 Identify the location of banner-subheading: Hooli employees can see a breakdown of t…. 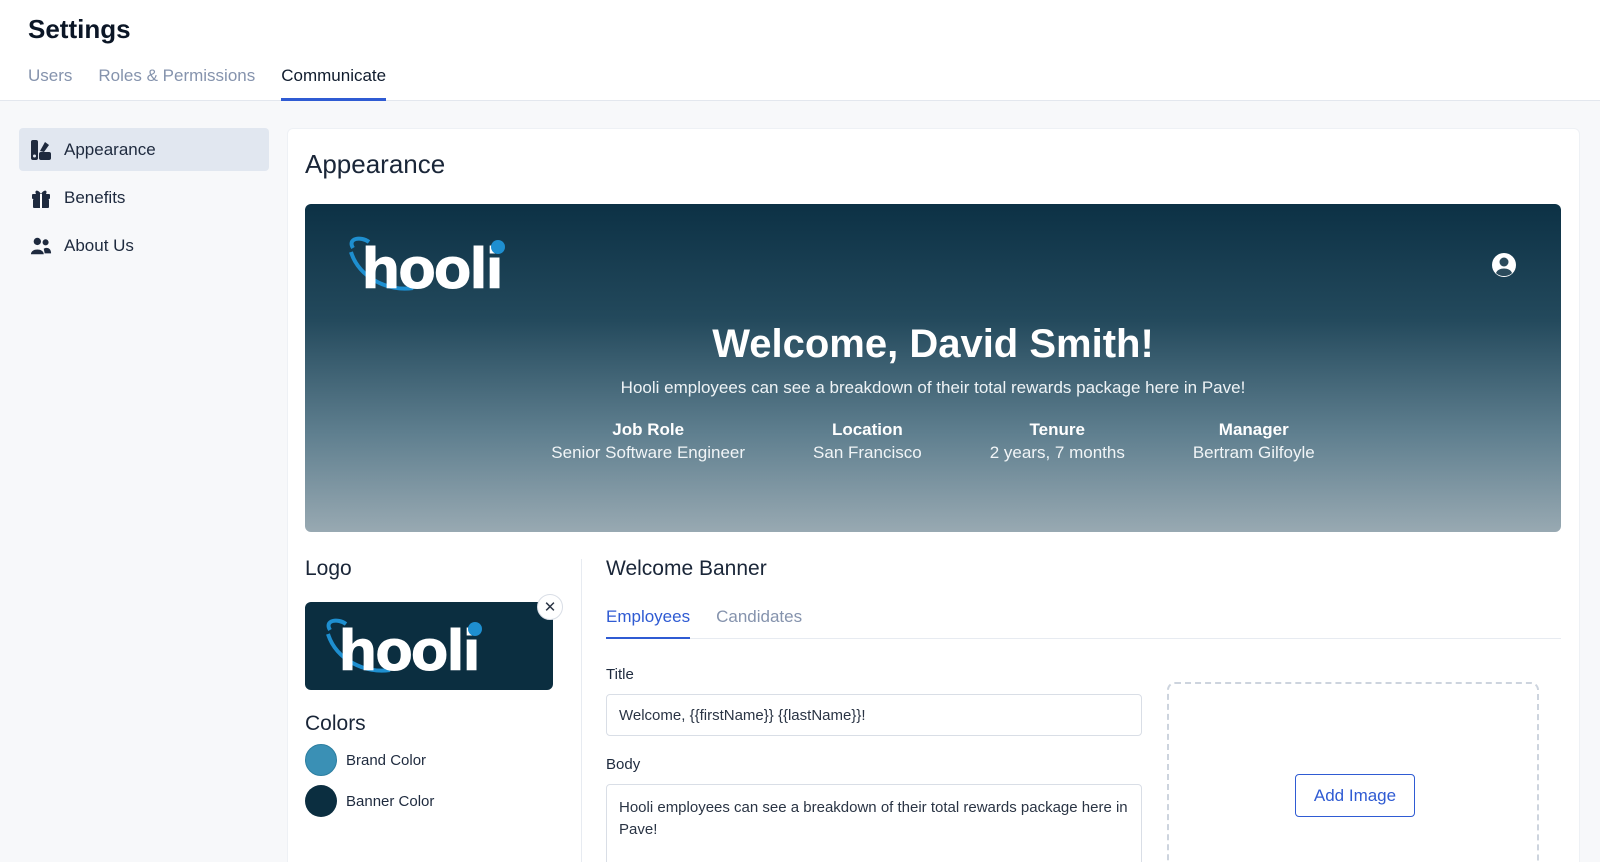
(933, 387).